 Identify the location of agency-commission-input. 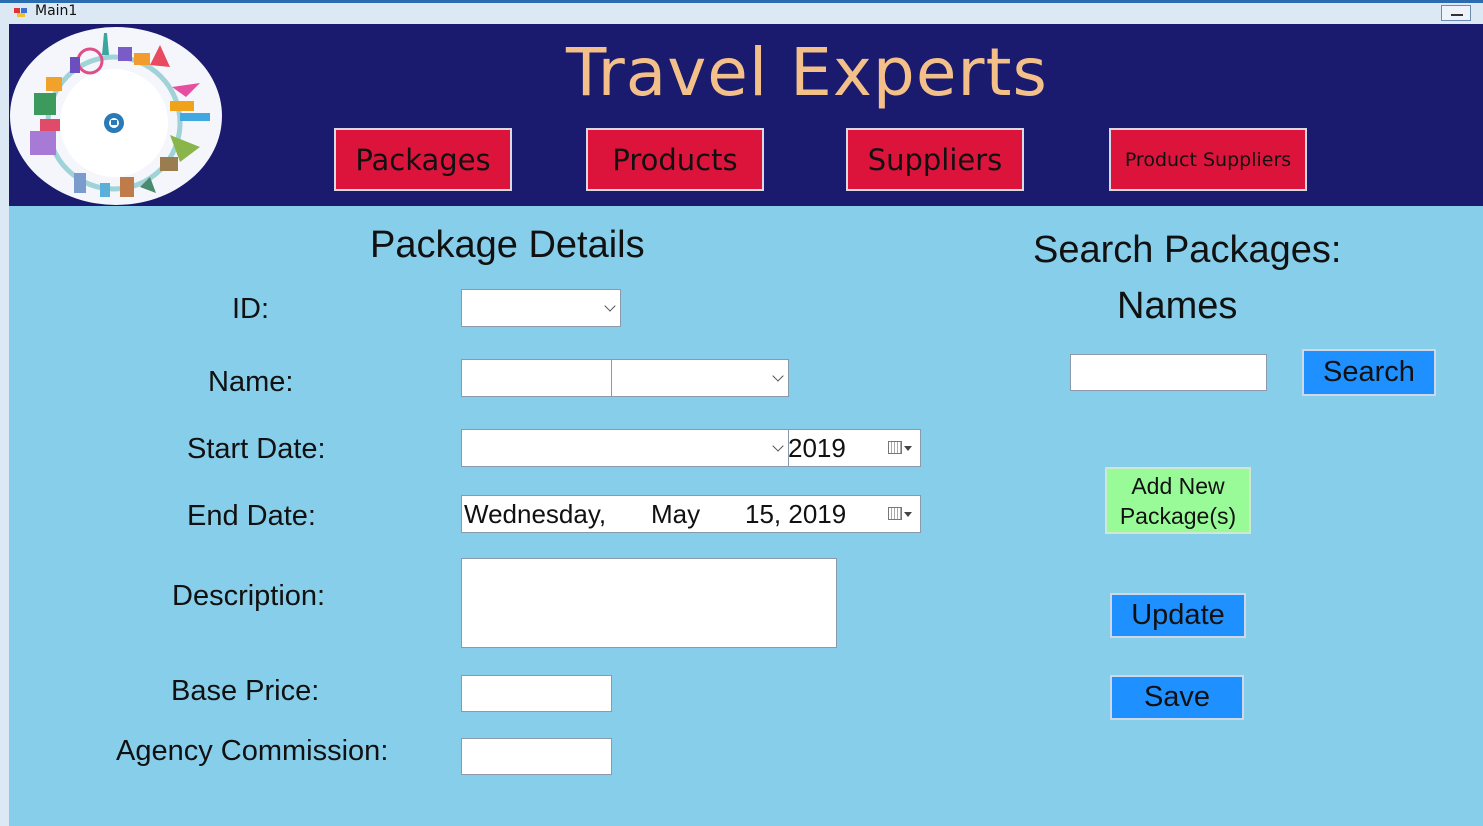
(536, 756).